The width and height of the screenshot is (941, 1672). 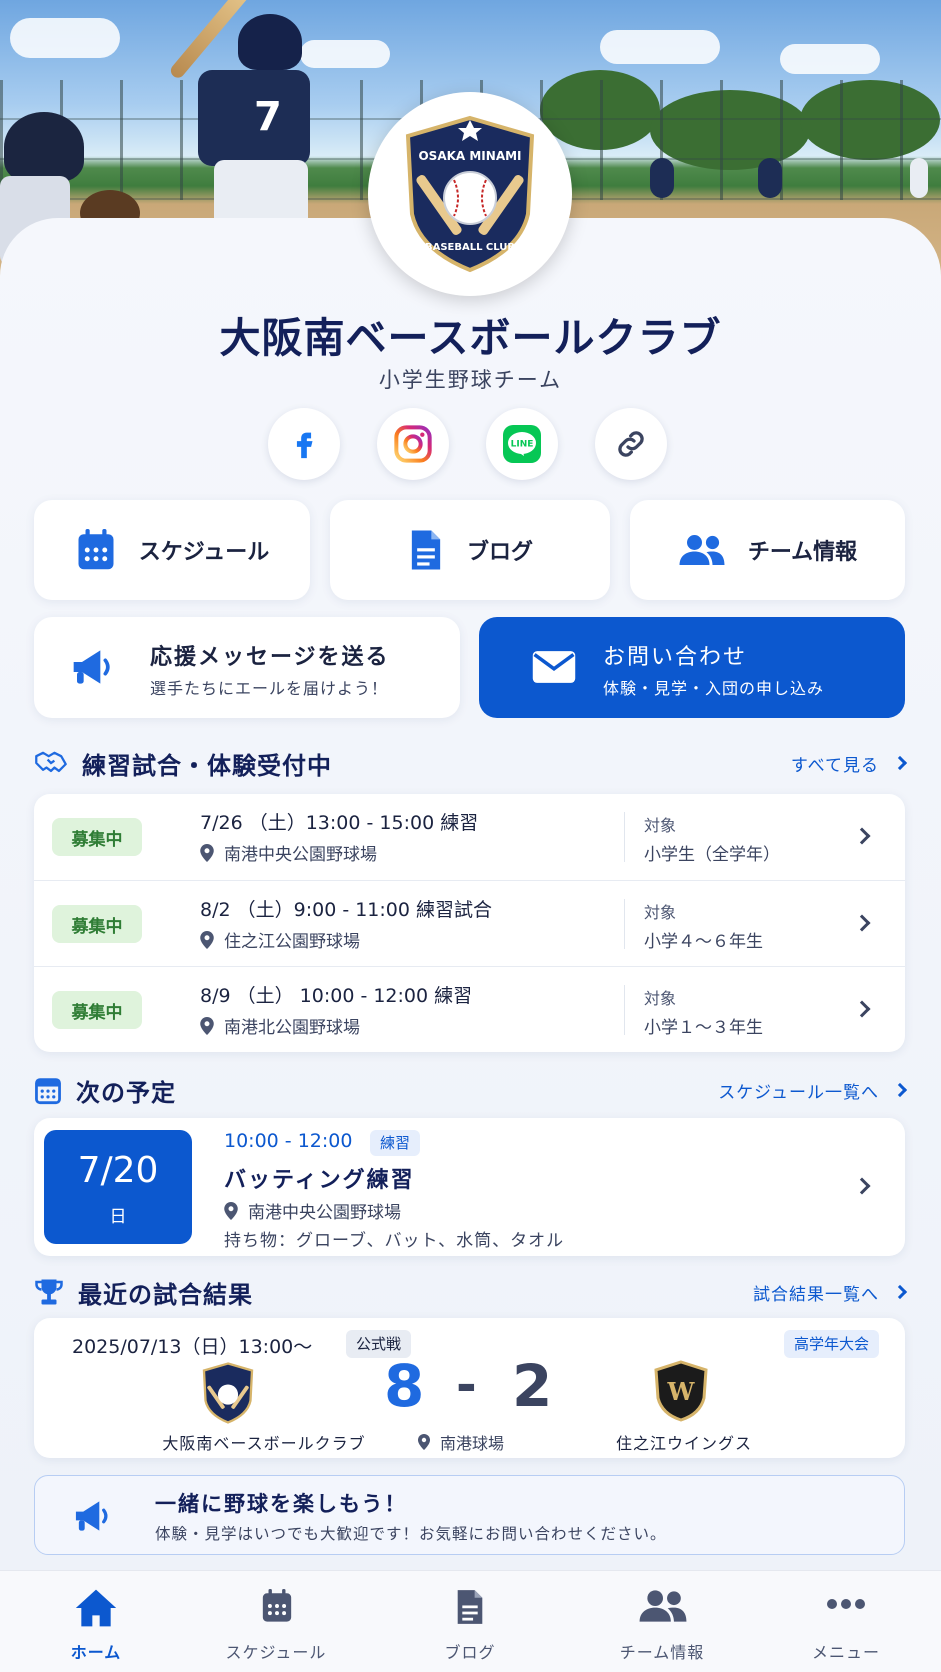 What do you see at coordinates (126, 1092) in the screenshot?
I see `next-title: 次の予定` at bounding box center [126, 1092].